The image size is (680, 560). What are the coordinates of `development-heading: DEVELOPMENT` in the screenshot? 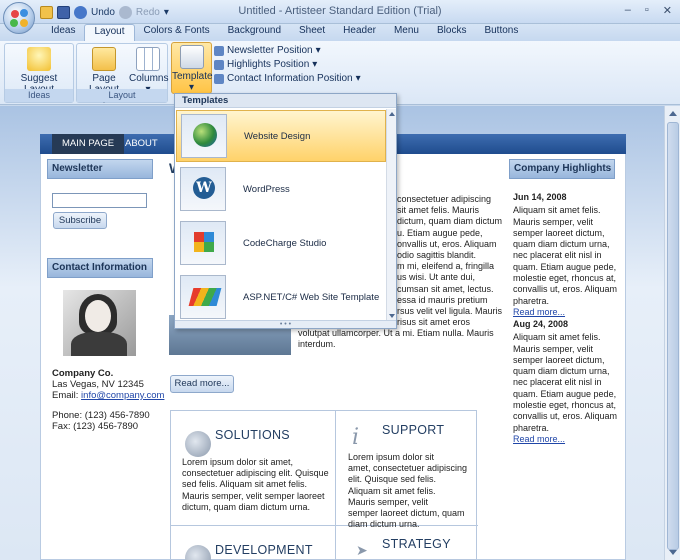 It's located at (264, 550).